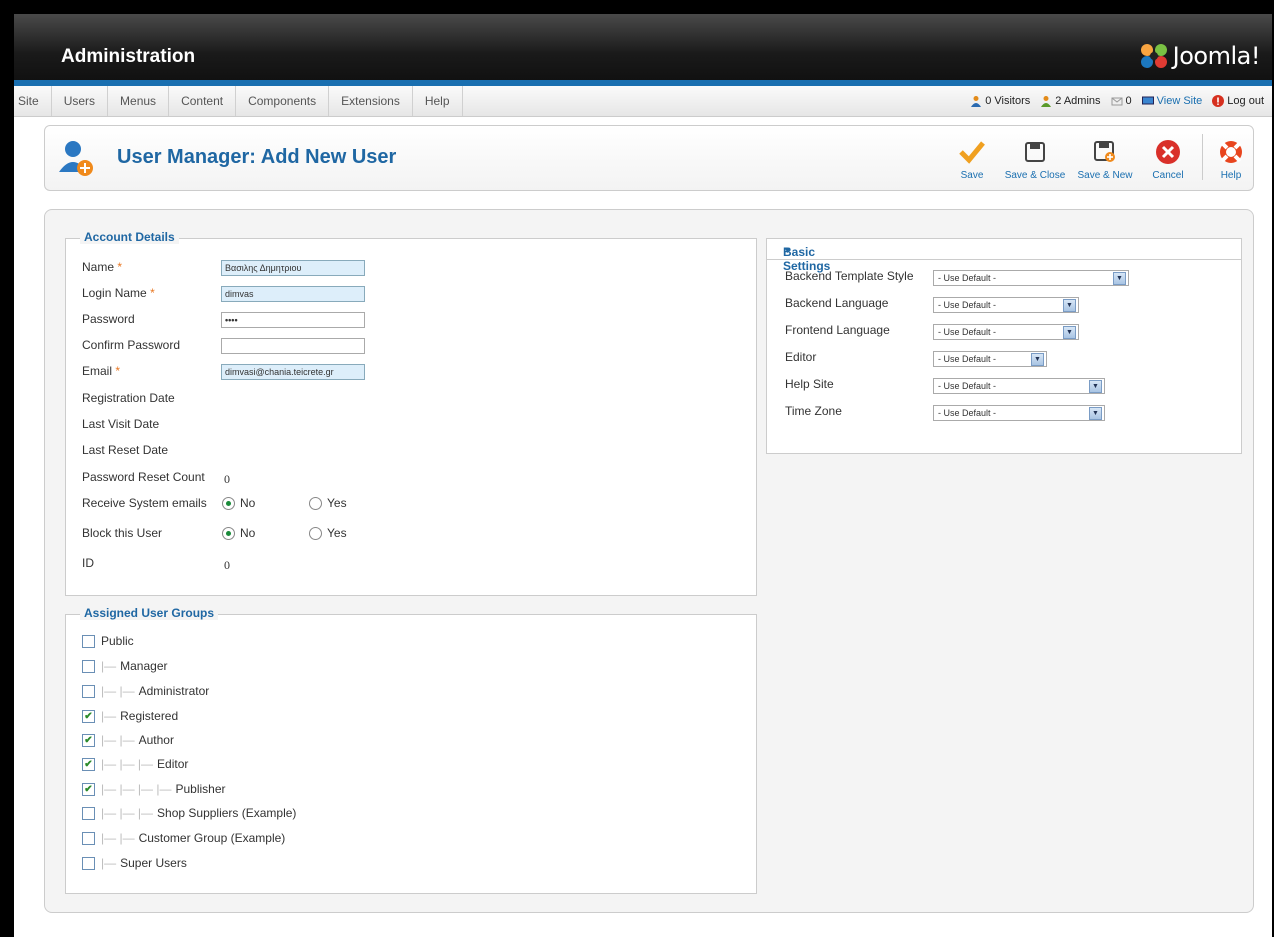  I want to click on login-name-input: dimvas, so click(293, 294).